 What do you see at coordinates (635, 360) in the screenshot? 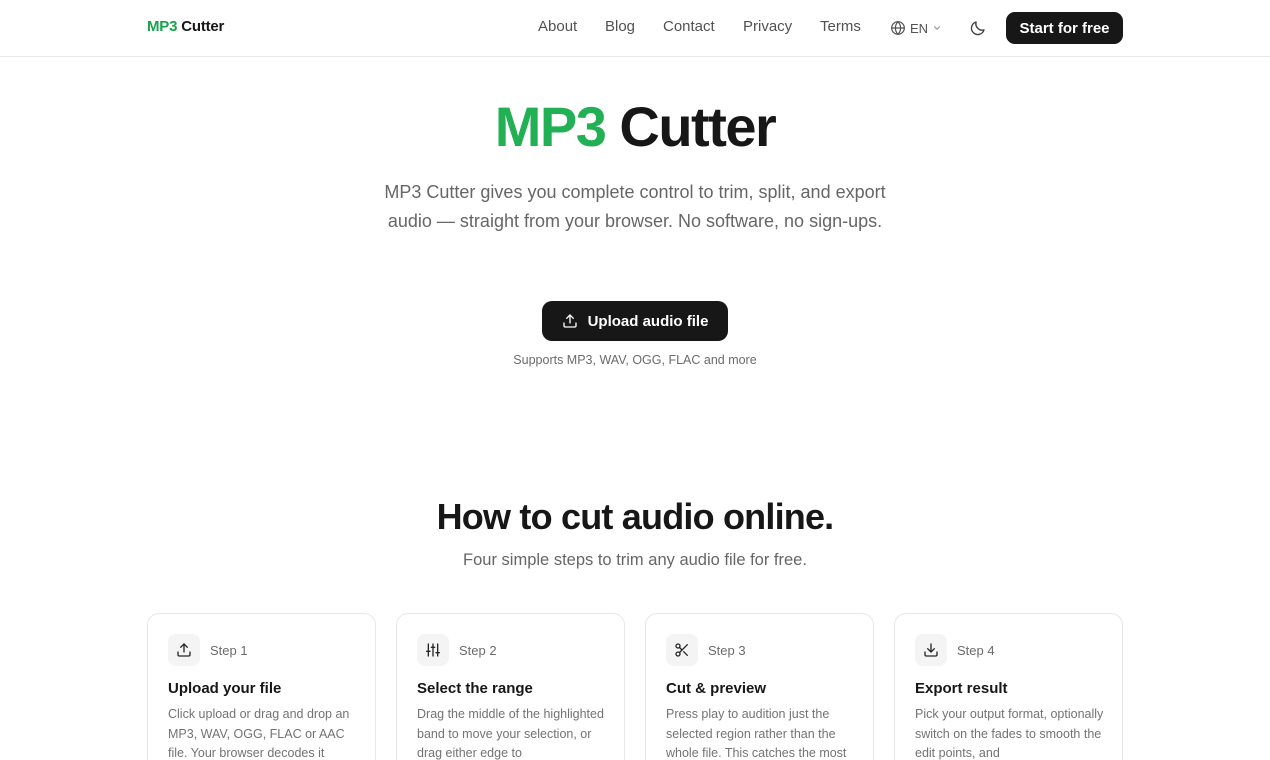
I see `supported-formats-note: Supports MP3, WAV, OGG, FLAC and more` at bounding box center [635, 360].